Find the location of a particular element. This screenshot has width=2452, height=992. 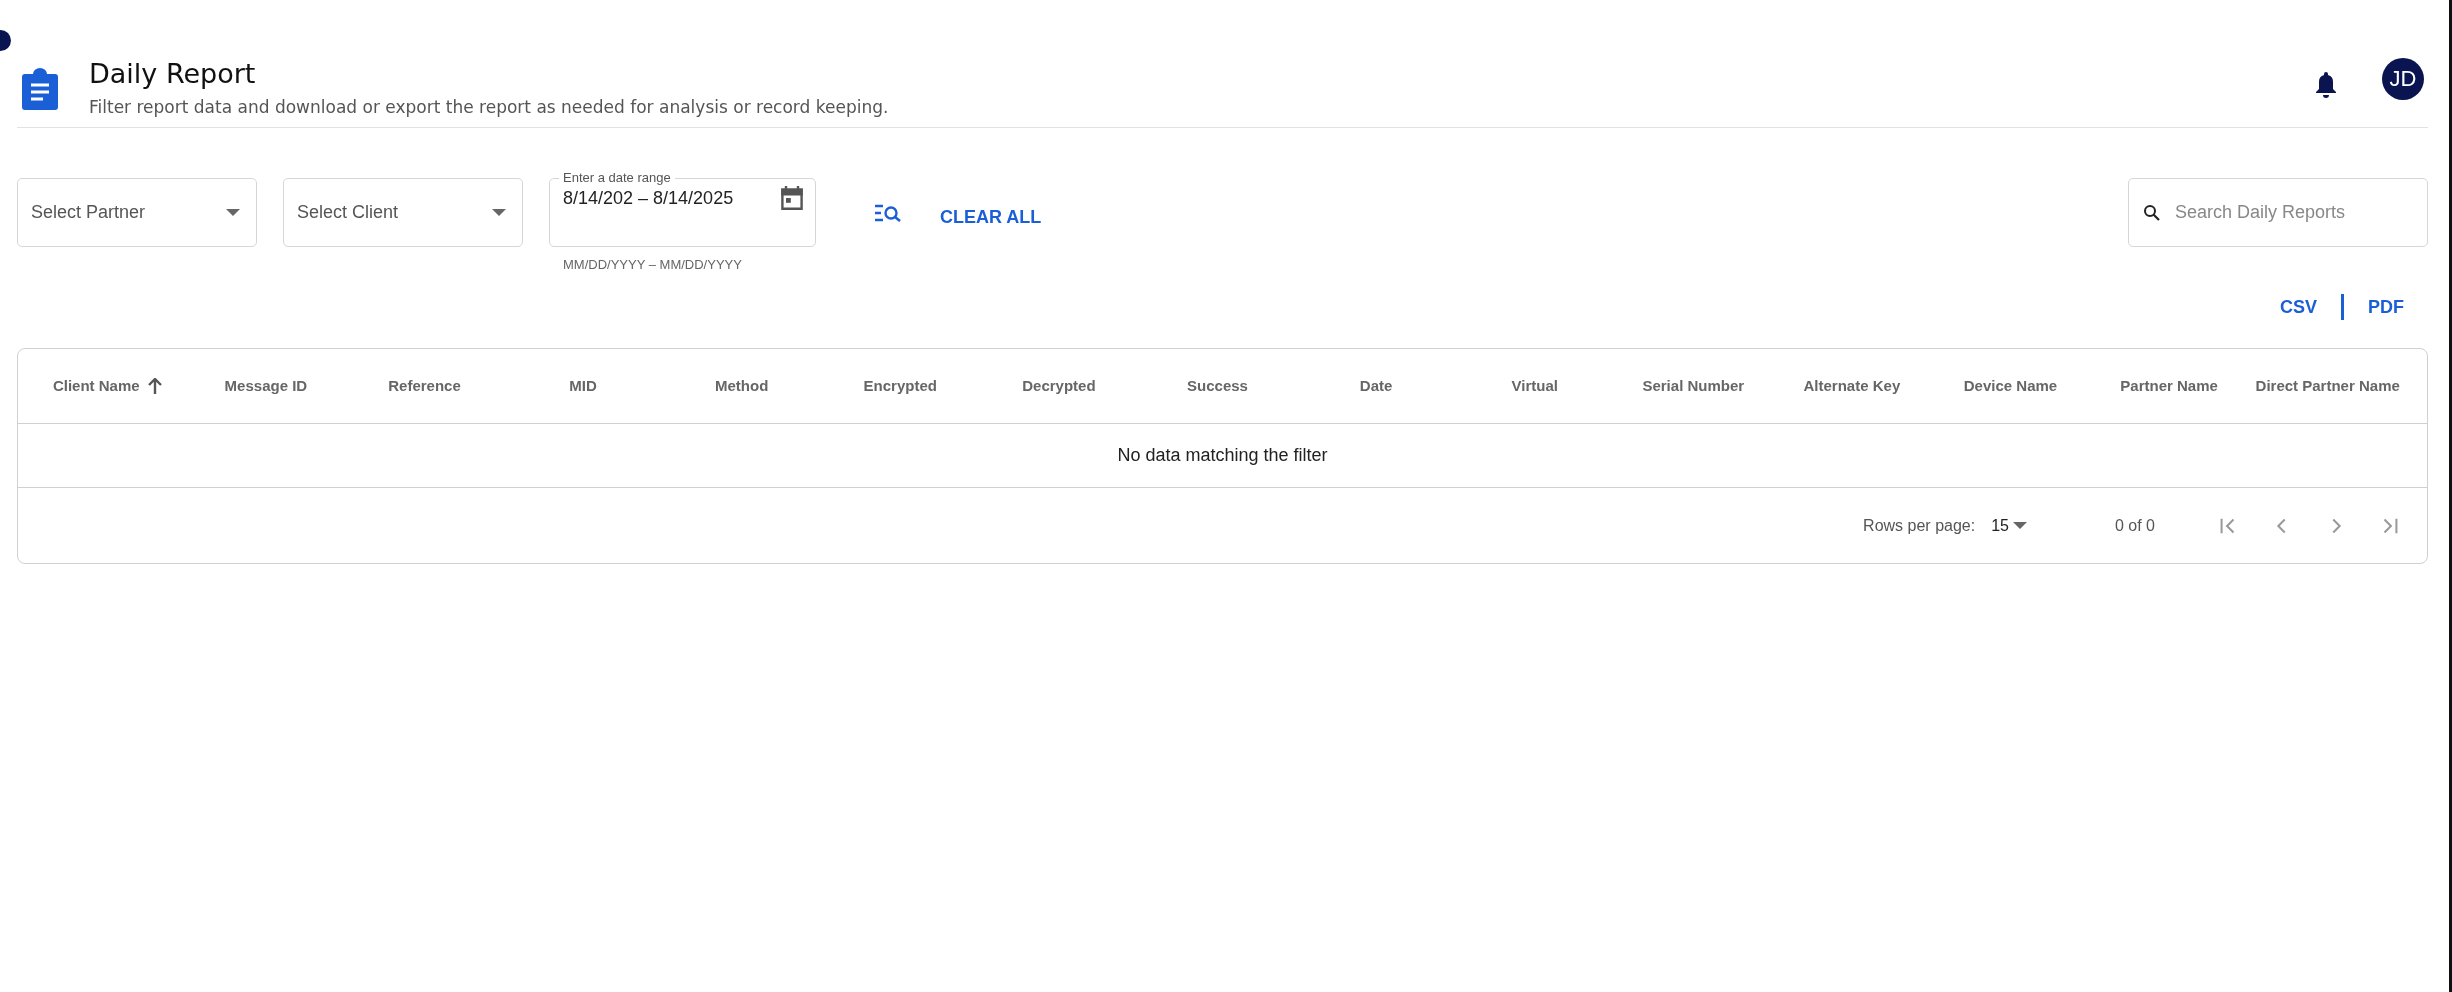

column-header: Client Name is located at coordinates (107, 386).